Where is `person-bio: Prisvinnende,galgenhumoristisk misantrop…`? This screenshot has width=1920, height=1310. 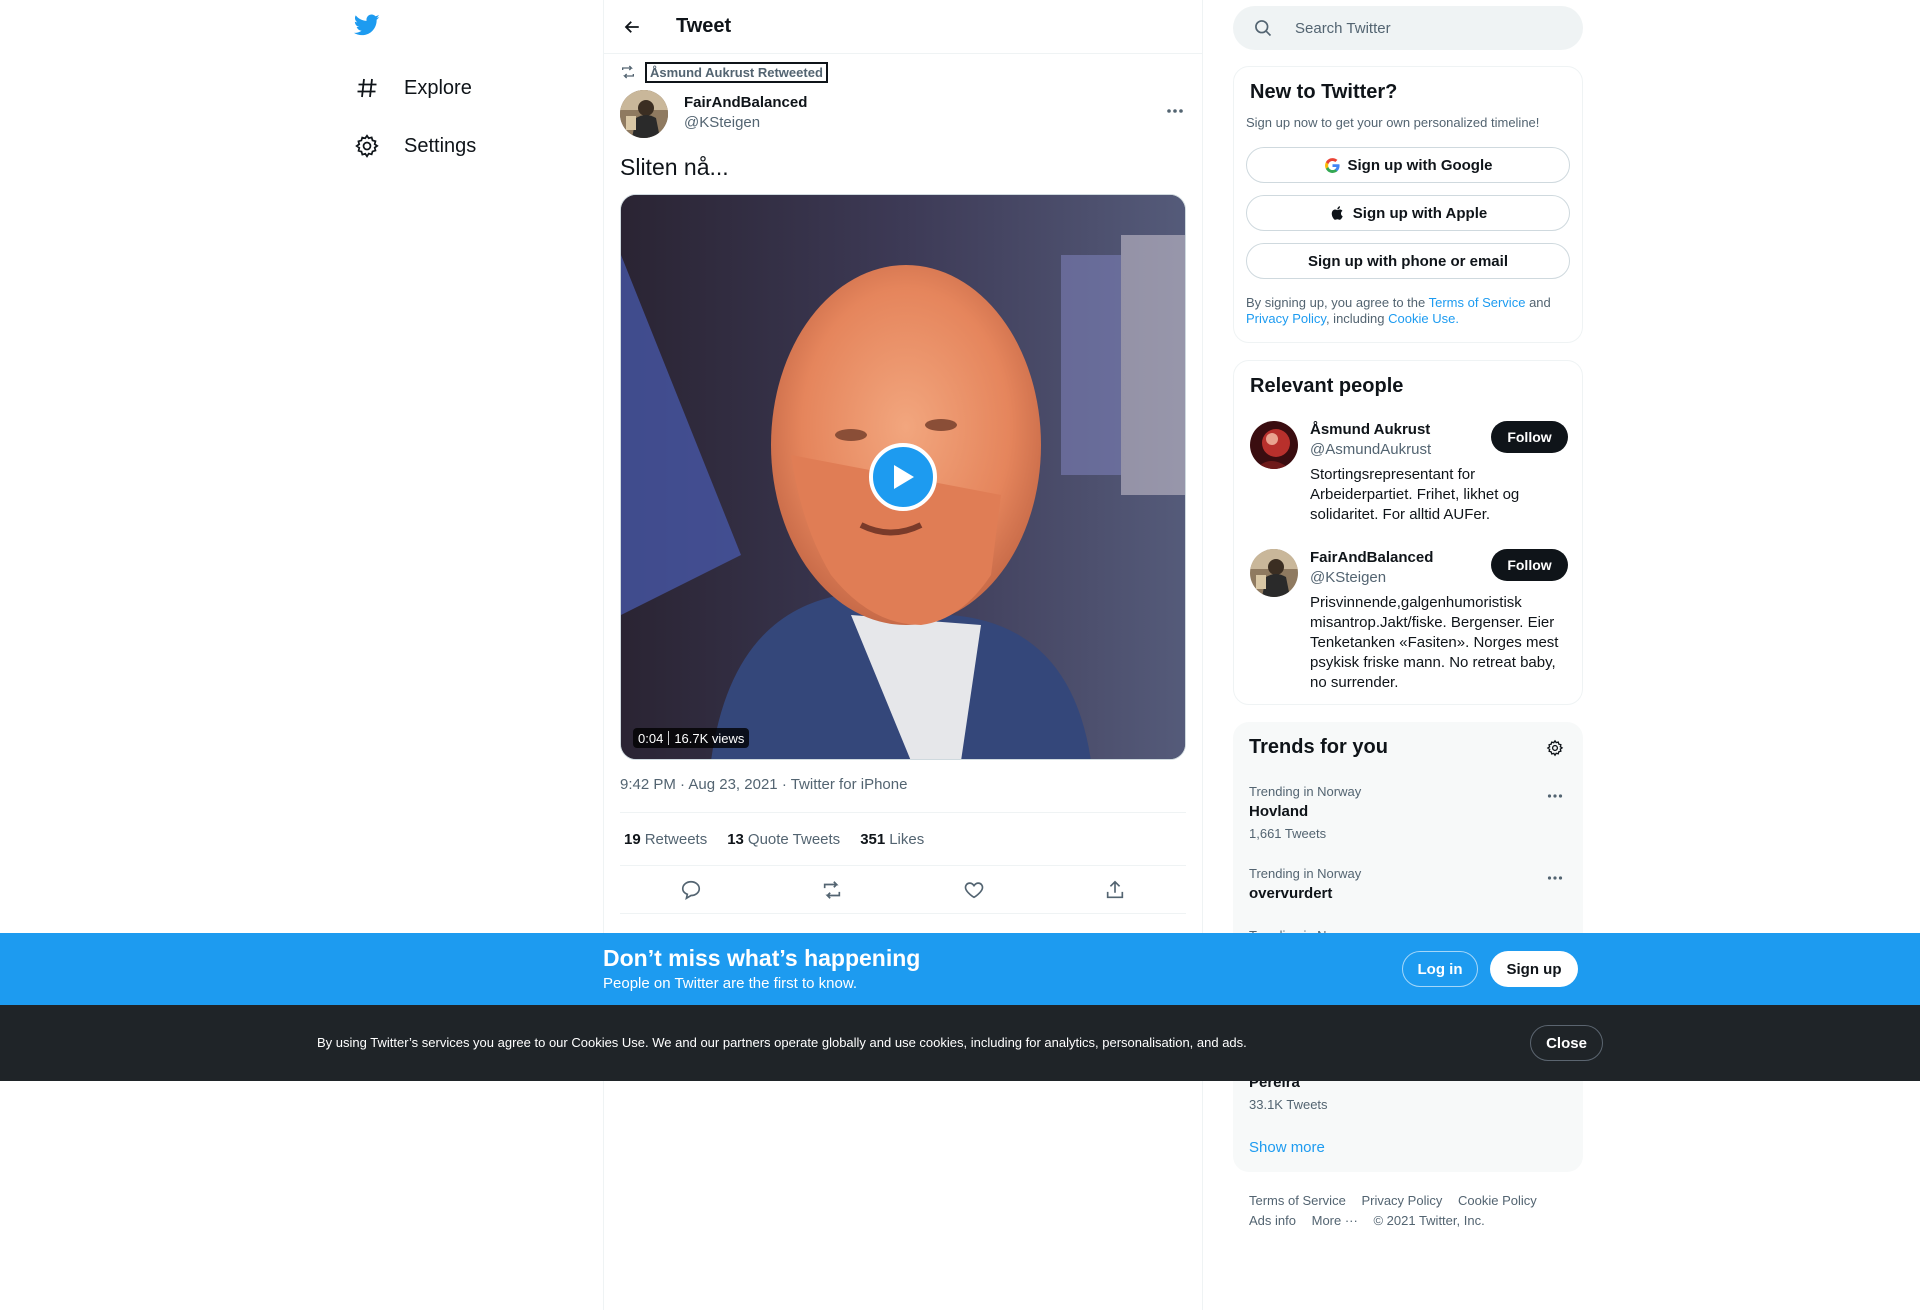 person-bio: Prisvinnende,galgenhumoristisk misantrop… is located at coordinates (1434, 642).